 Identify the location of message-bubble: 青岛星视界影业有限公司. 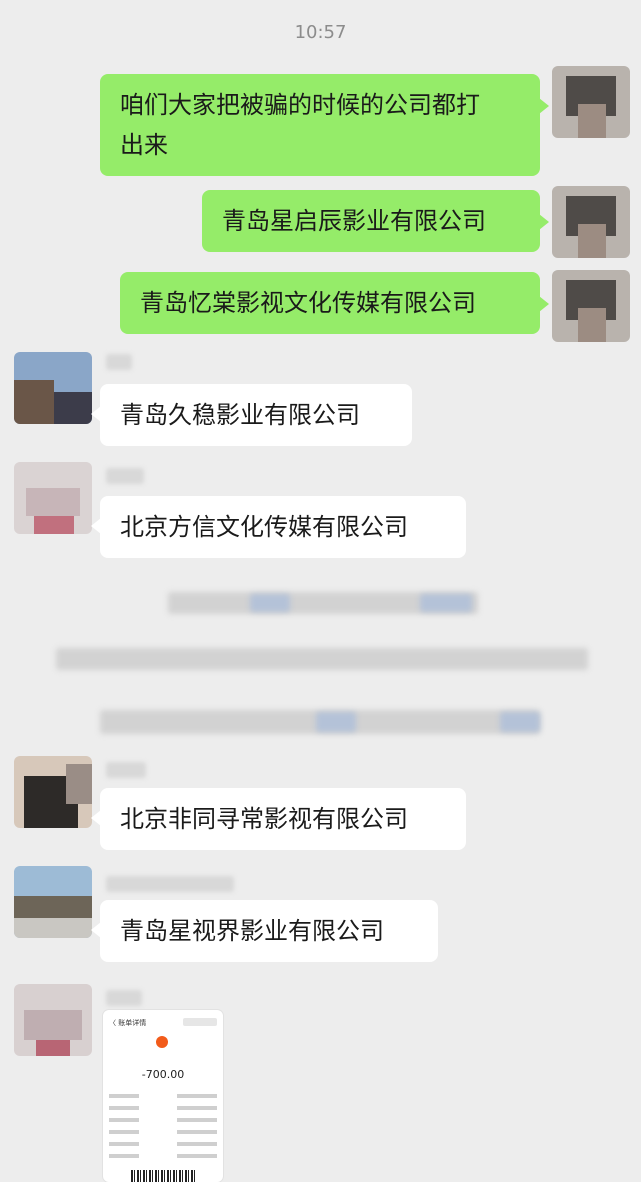
(264, 931).